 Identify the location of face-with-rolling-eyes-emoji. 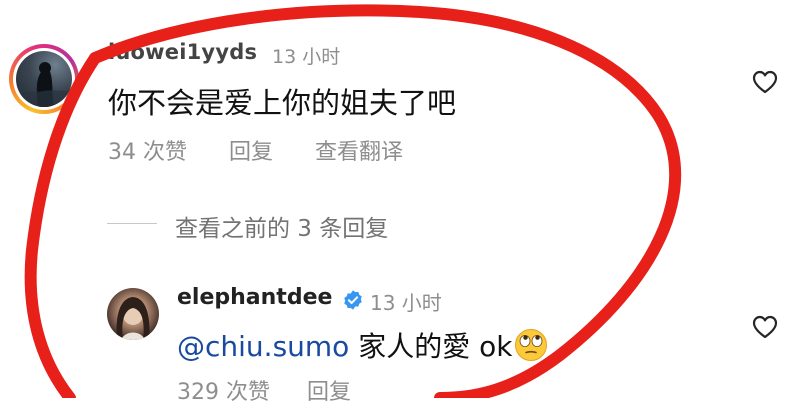
(531, 345).